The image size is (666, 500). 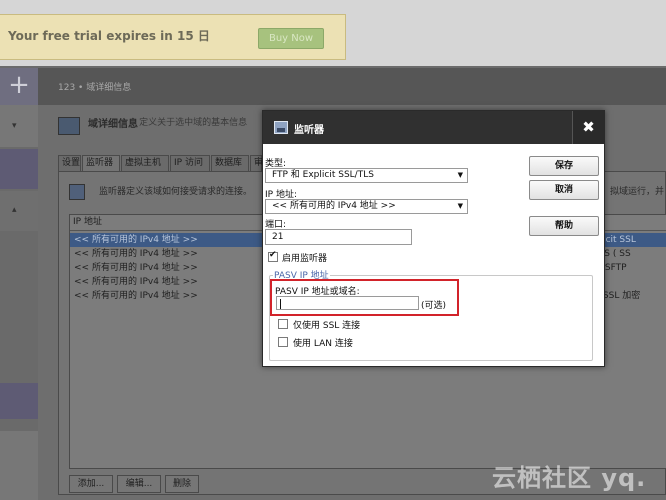 I want to click on lan-only-label: 使用 LAN 连接, so click(x=323, y=344).